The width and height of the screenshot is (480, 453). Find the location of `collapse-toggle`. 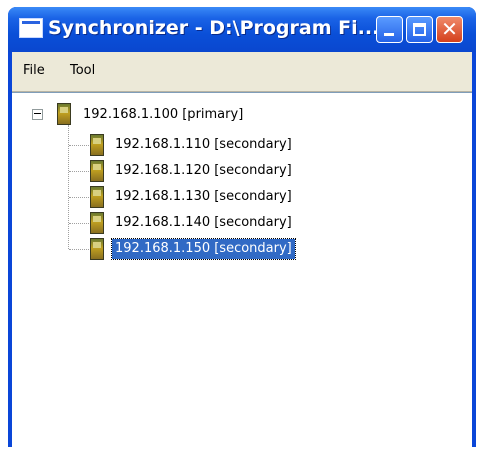

collapse-toggle is located at coordinates (37, 114).